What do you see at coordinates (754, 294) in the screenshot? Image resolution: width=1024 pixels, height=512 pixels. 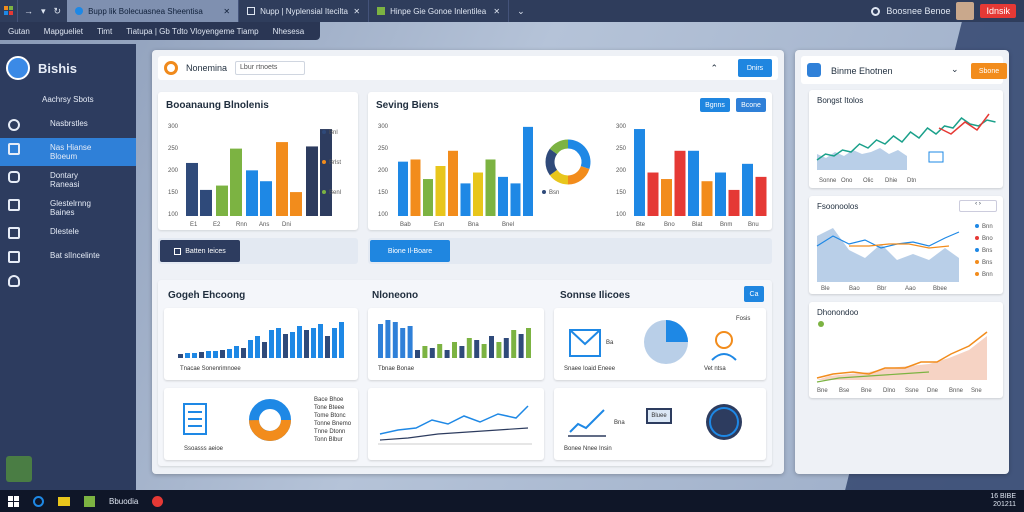 I see `section-button: Ca` at bounding box center [754, 294].